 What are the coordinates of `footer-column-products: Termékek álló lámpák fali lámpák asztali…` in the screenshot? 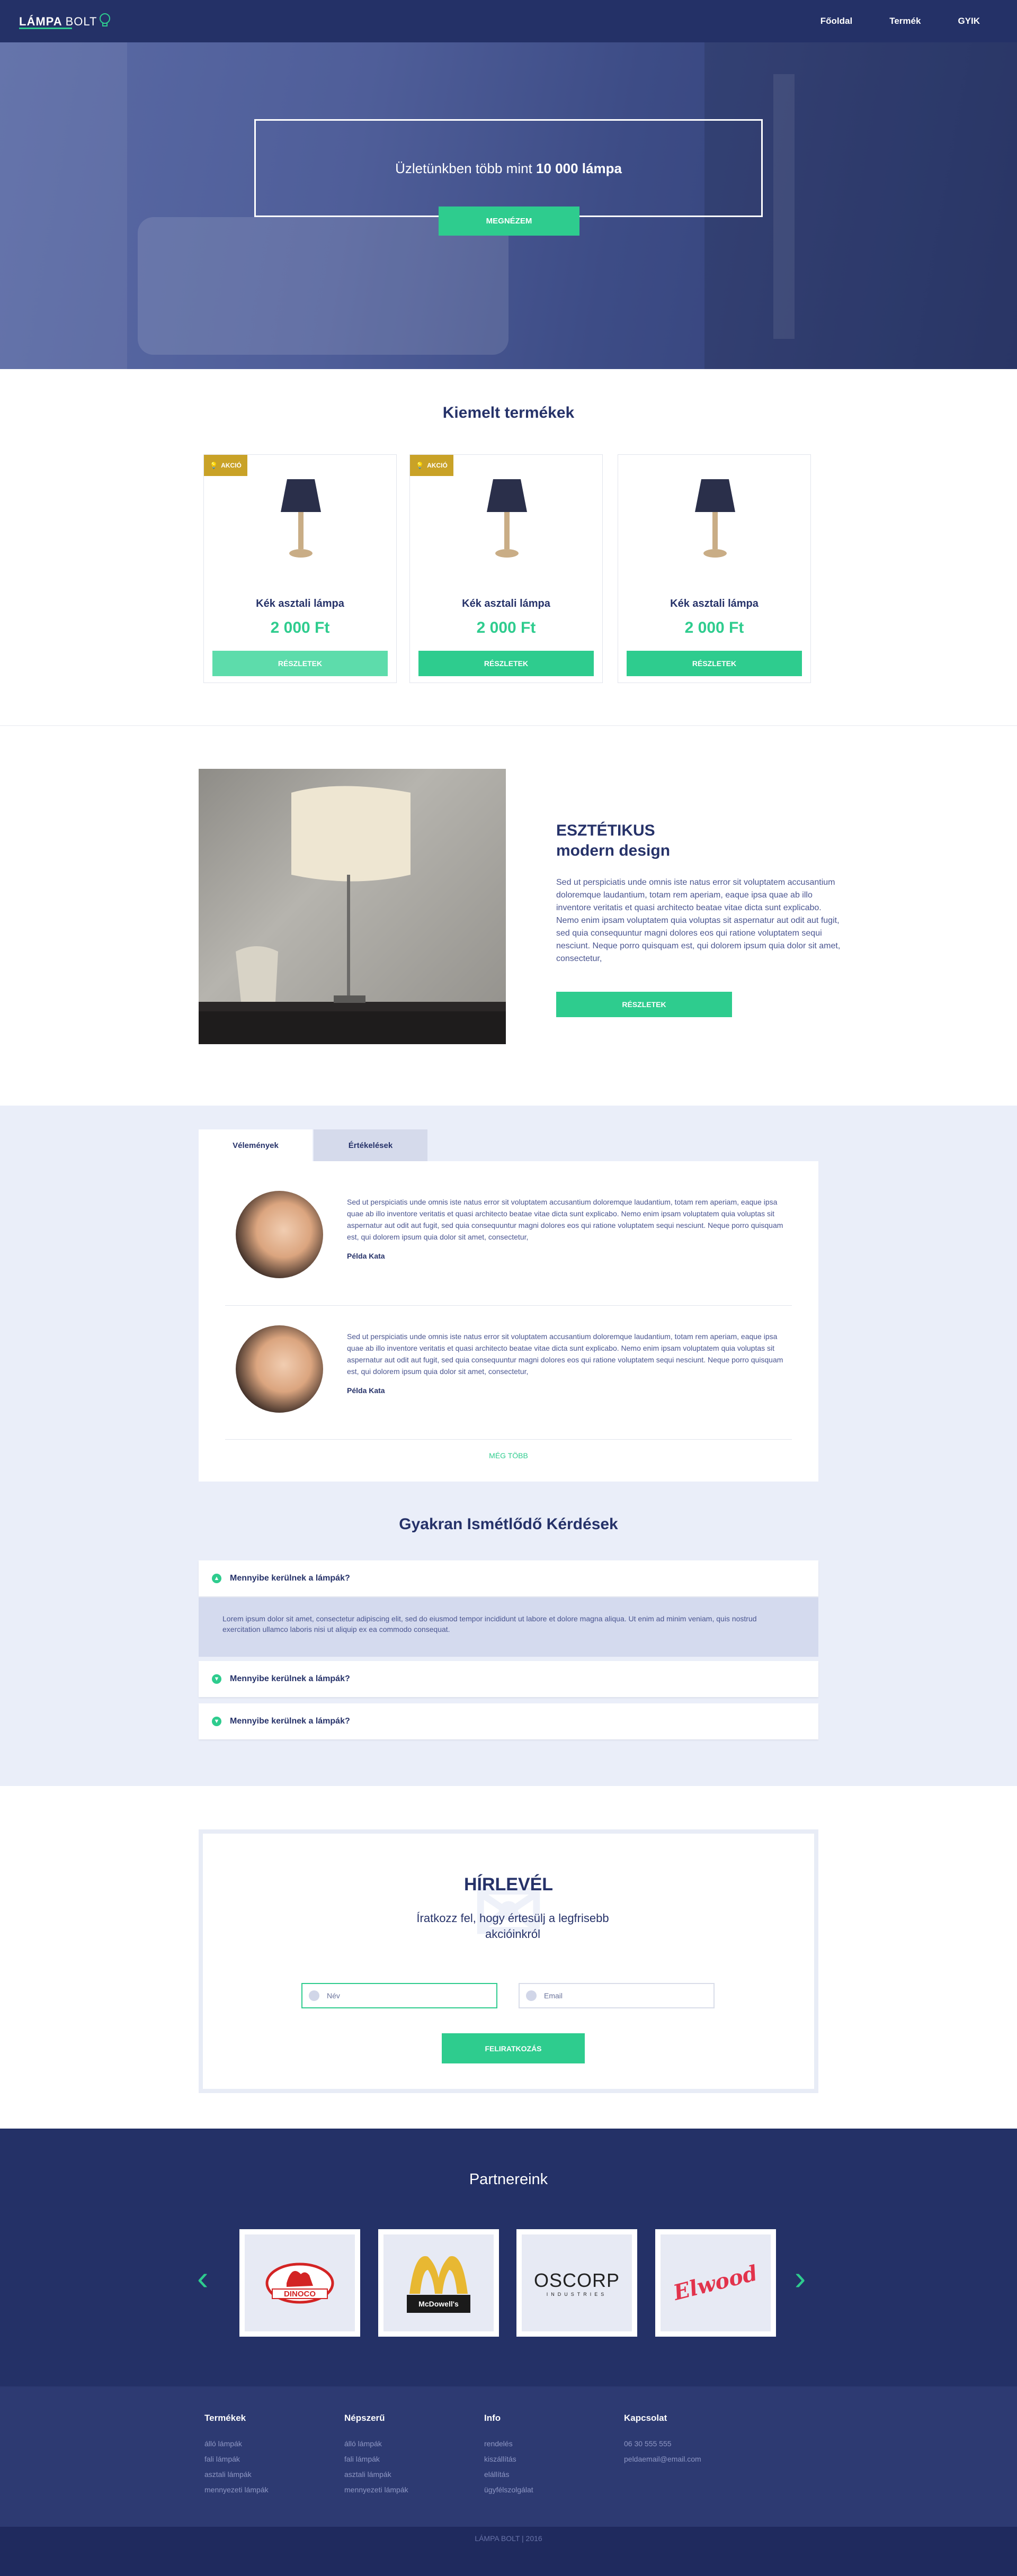 It's located at (236, 2455).